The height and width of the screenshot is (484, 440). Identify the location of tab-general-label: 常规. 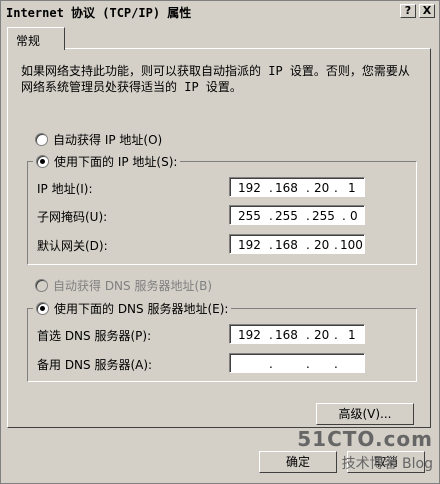
(28, 41).